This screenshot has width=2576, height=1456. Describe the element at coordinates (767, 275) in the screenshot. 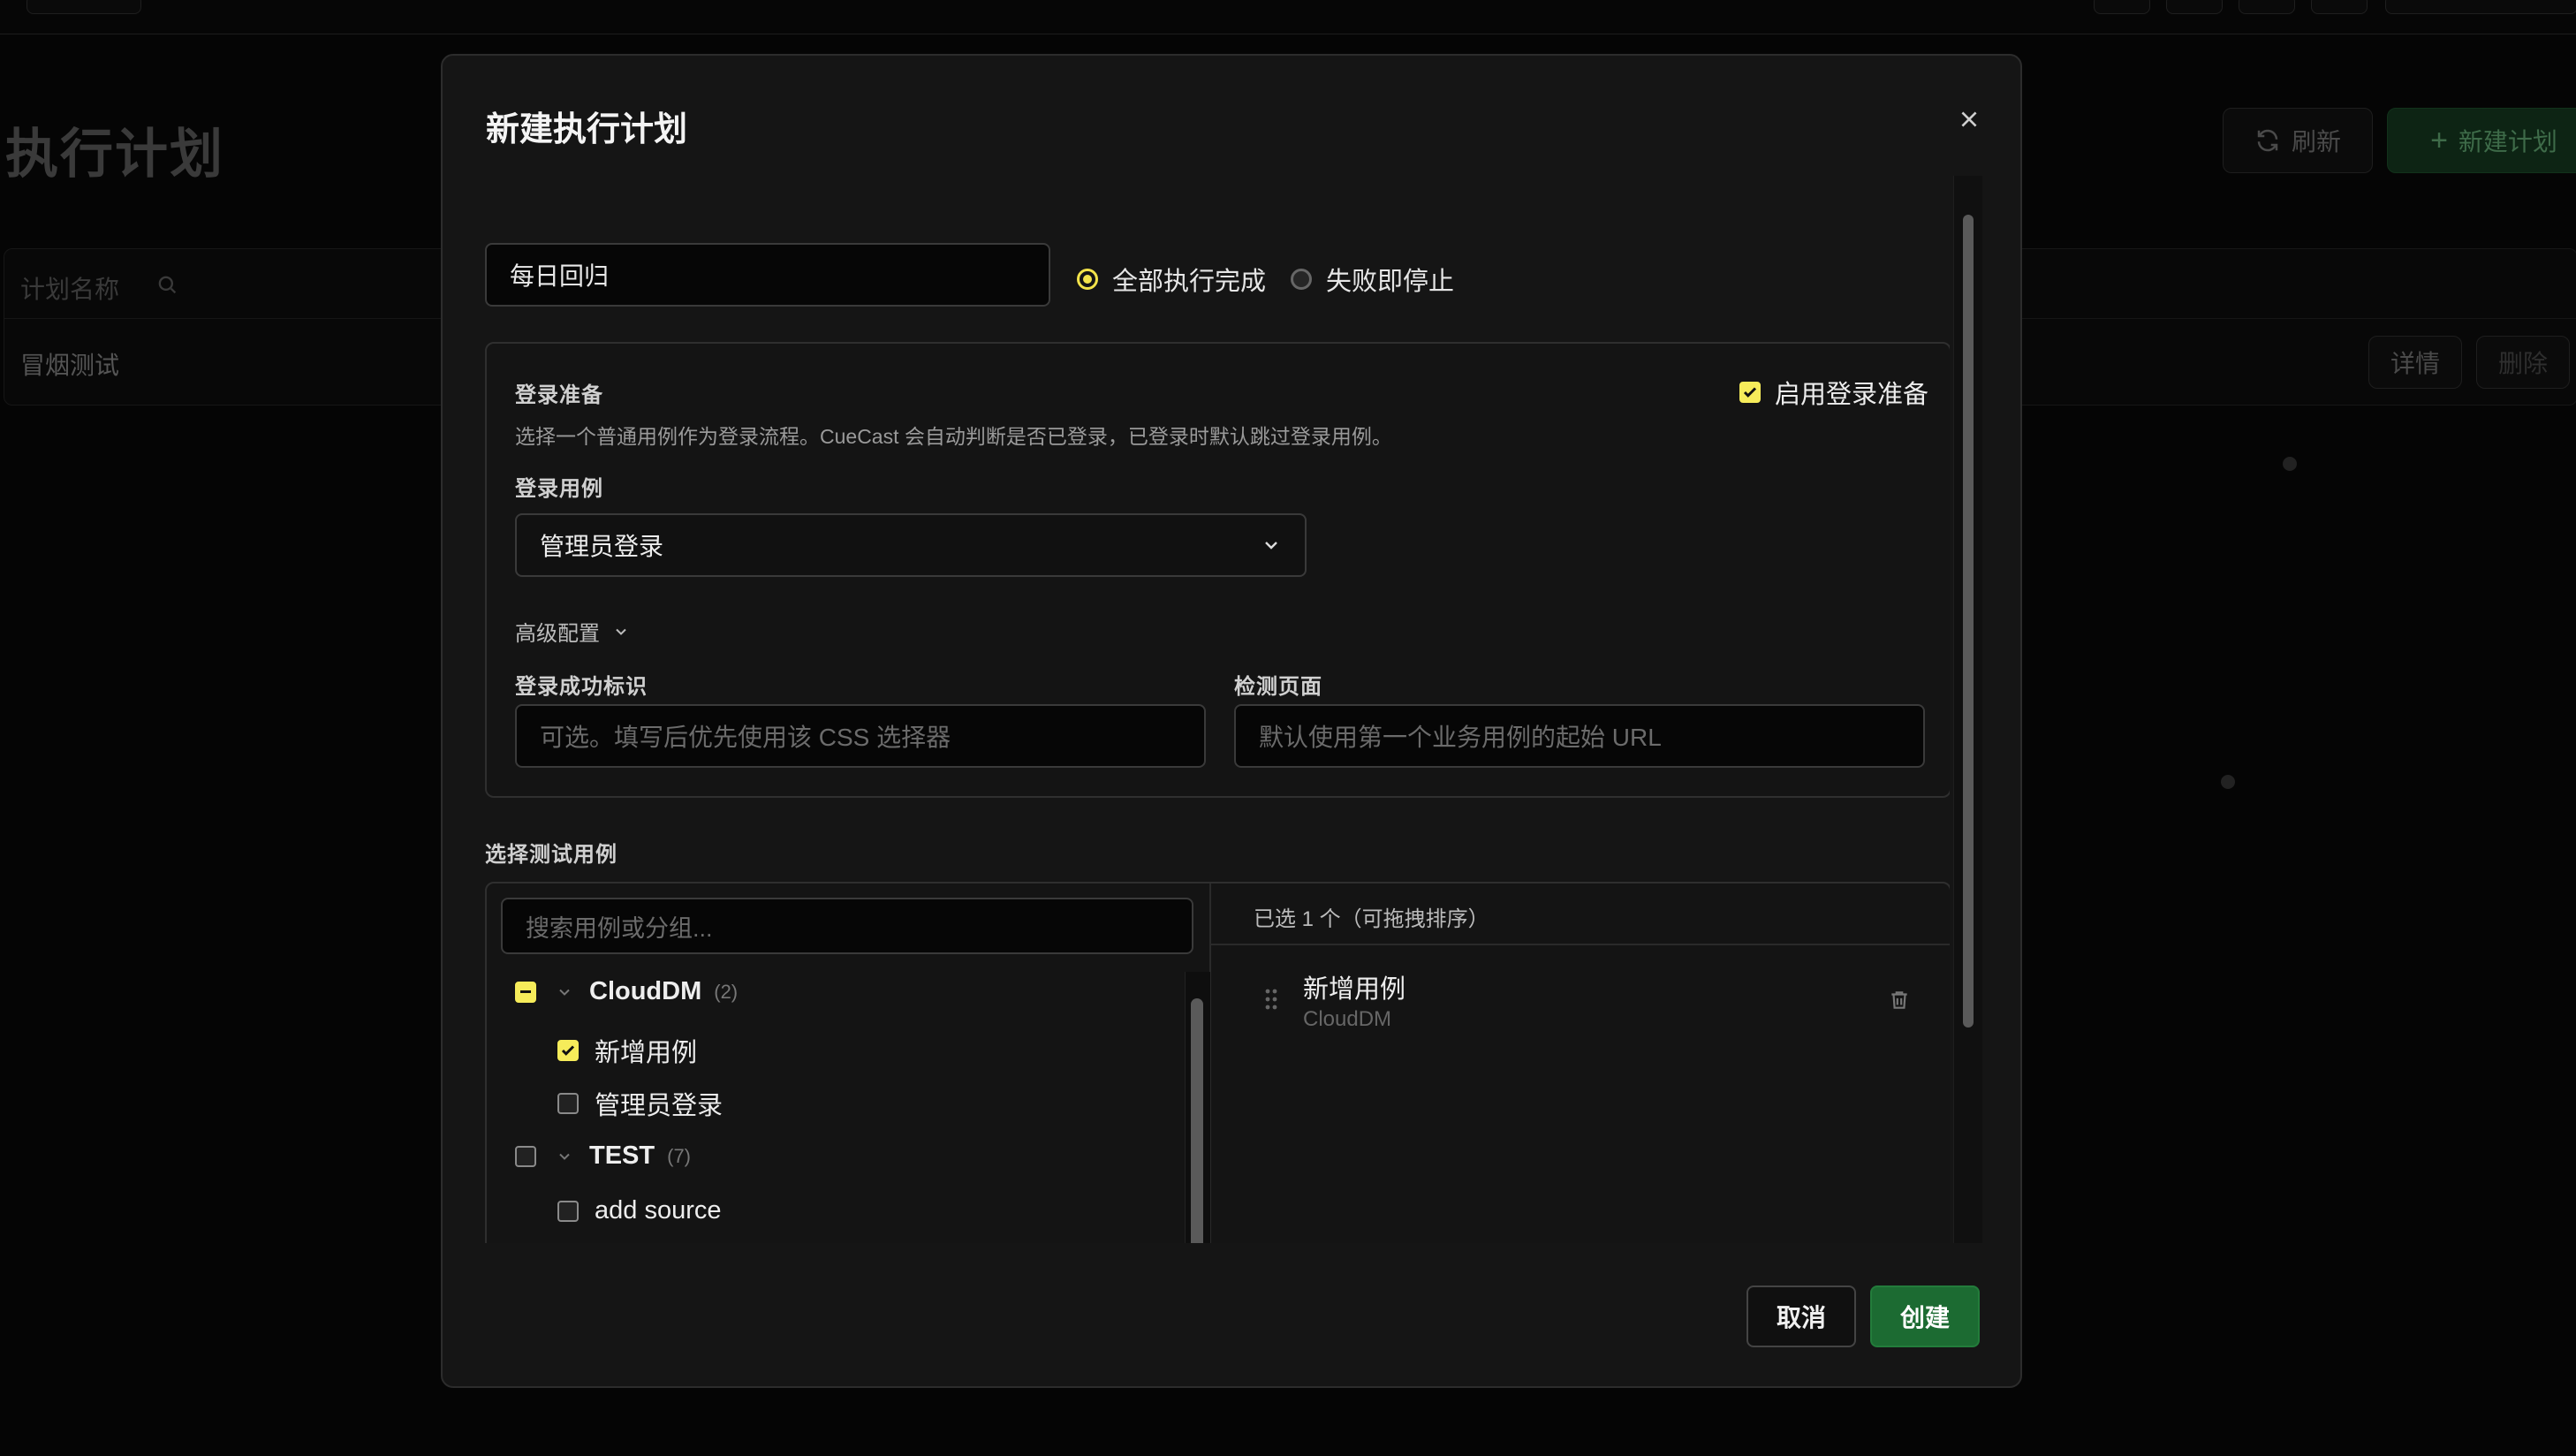

I see `plan-name-input: 每日回归` at that location.